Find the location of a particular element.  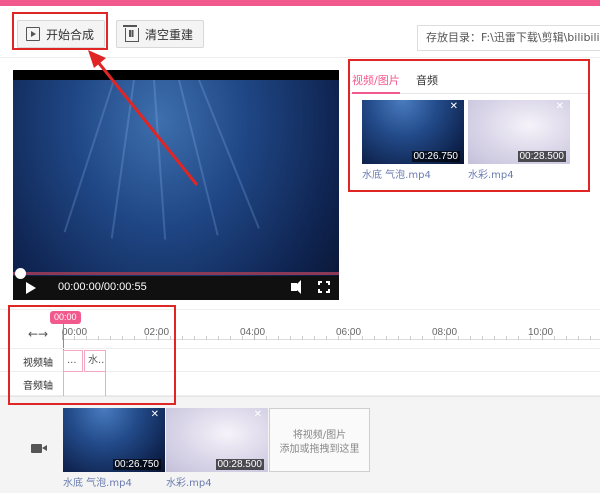

clip-duration: 00:28.500 is located at coordinates (239, 464).